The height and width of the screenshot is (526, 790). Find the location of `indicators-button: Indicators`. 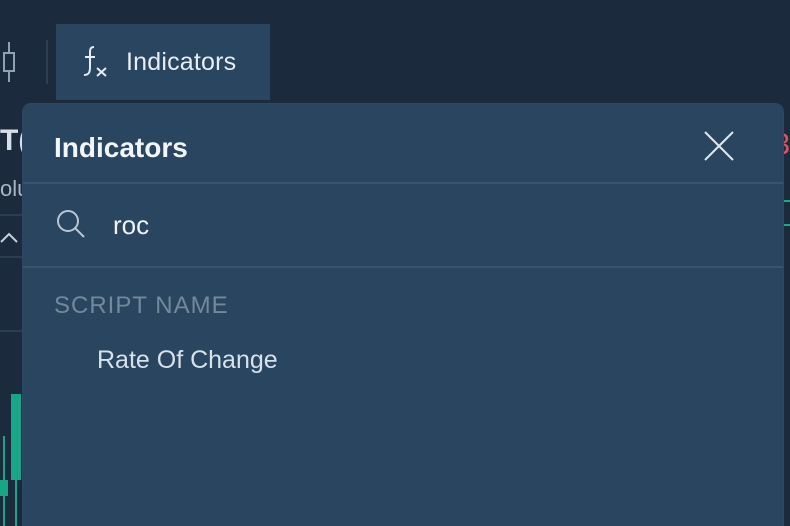

indicators-button: Indicators is located at coordinates (163, 62).